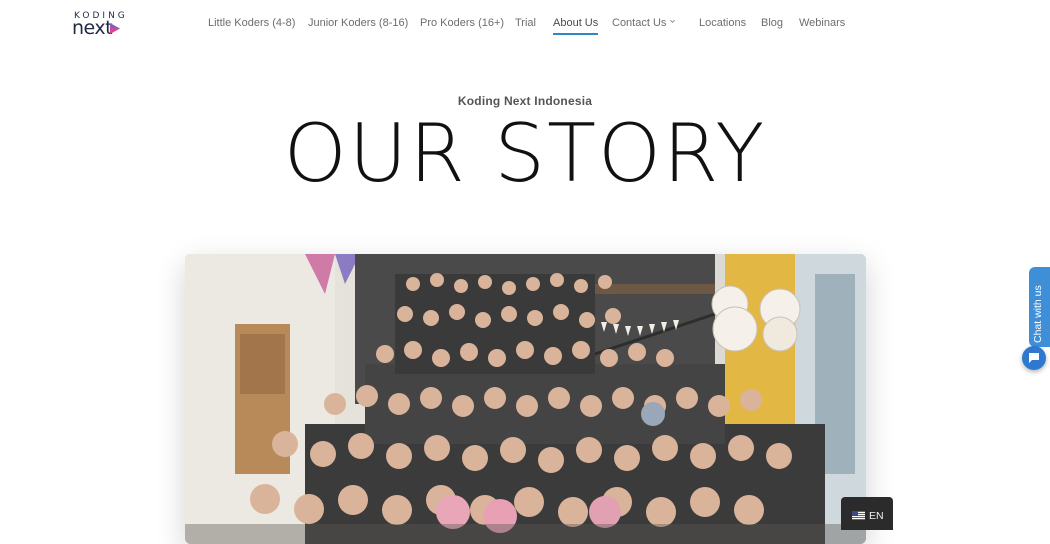  What do you see at coordinates (867, 513) in the screenshot?
I see `language-switcher: EN` at bounding box center [867, 513].